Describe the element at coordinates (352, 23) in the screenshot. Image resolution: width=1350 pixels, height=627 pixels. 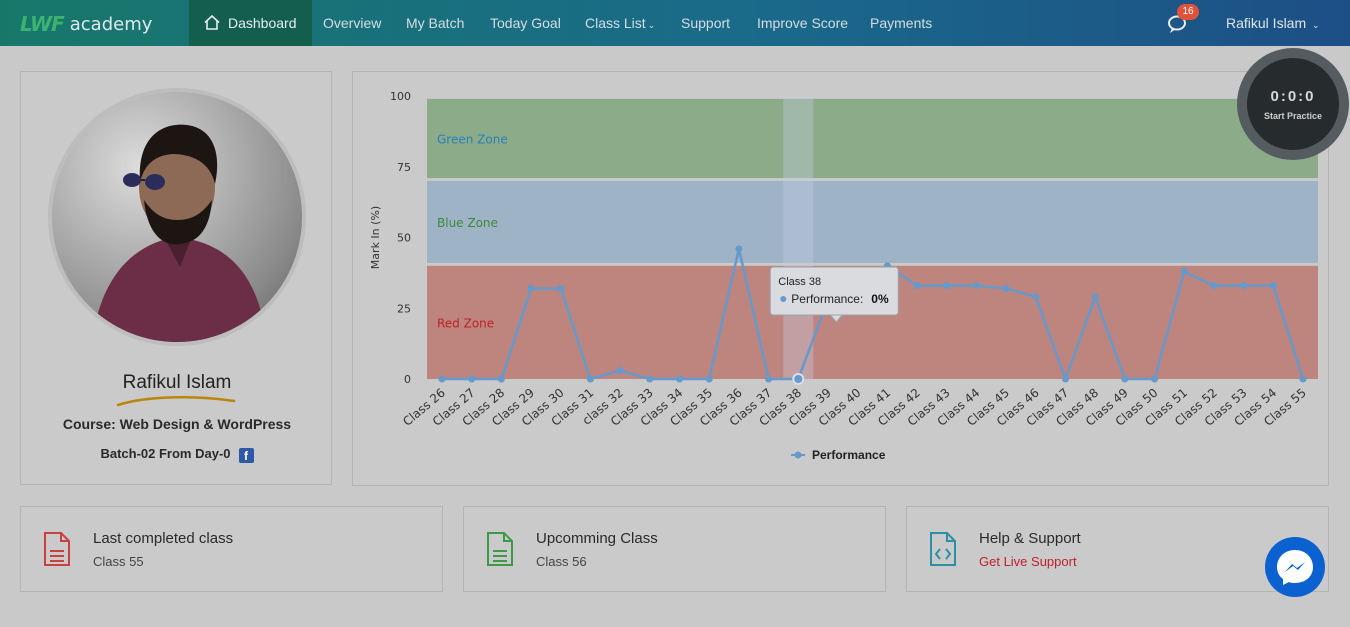
I see `nav-overview: Overview` at that location.